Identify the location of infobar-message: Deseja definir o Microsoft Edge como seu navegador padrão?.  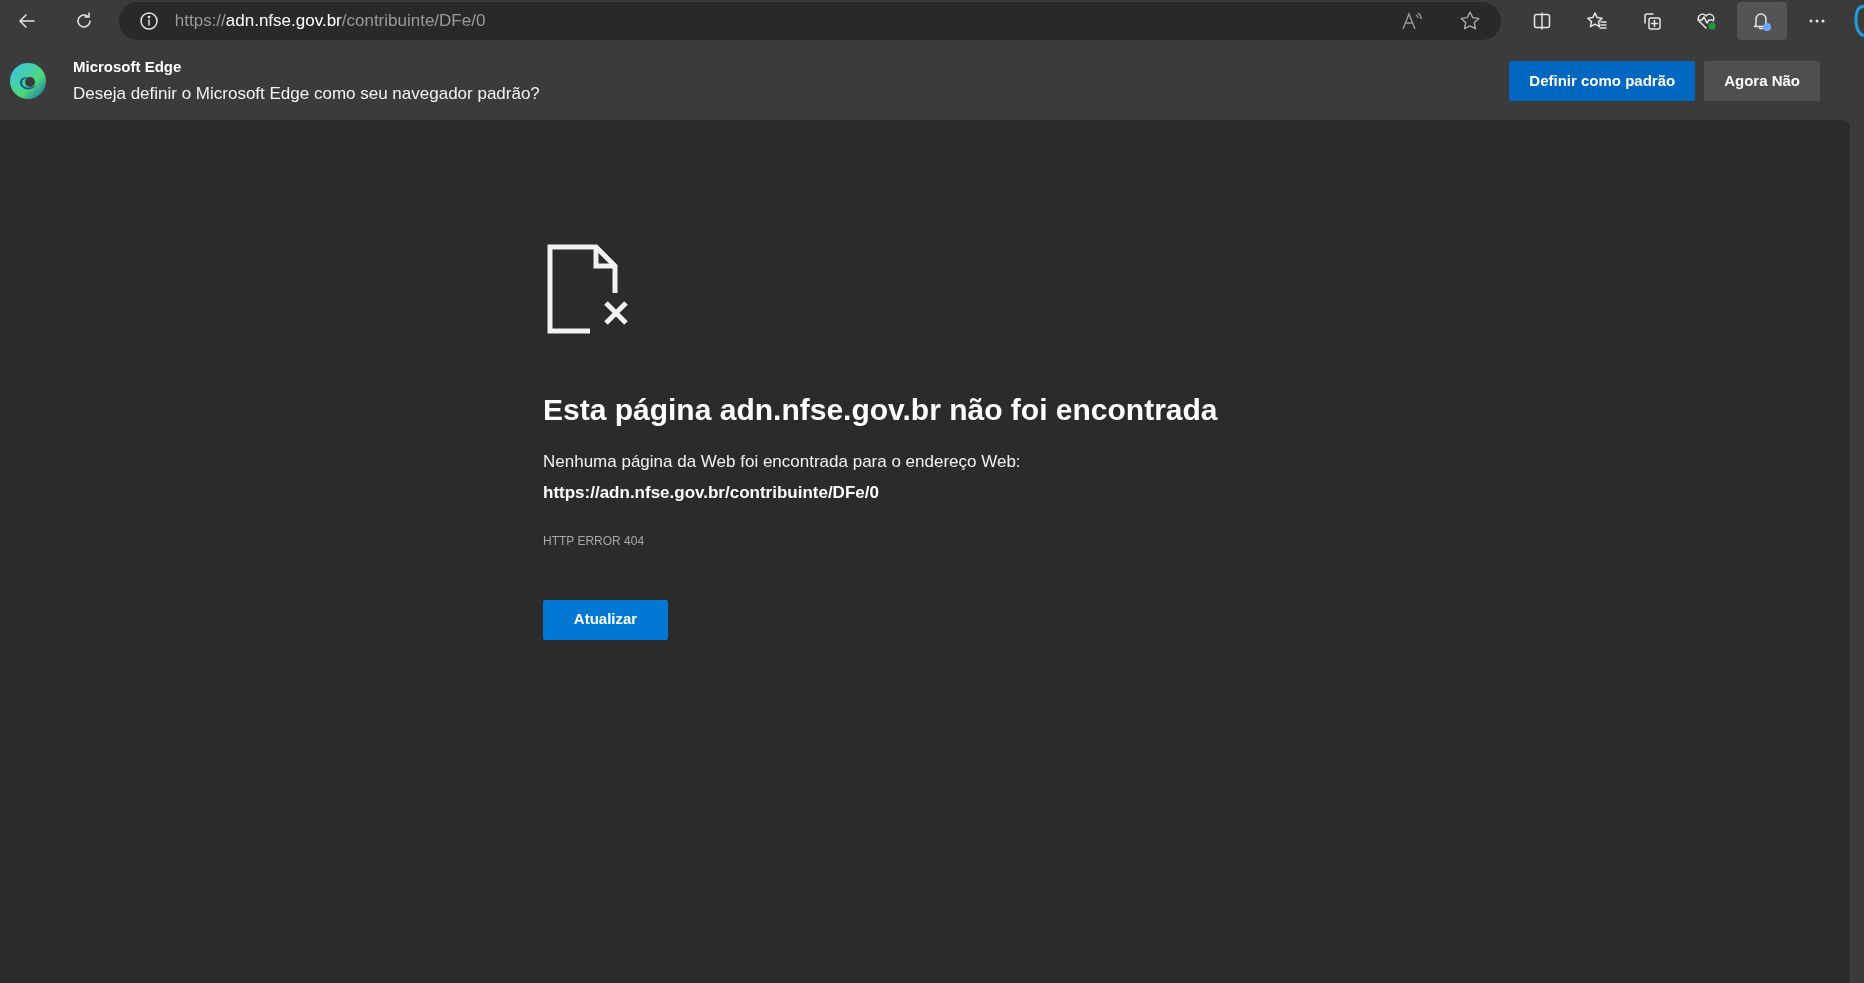
(306, 93).